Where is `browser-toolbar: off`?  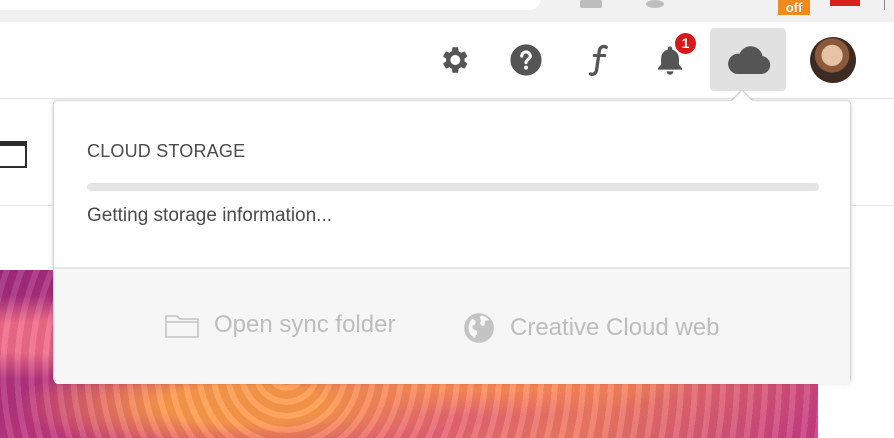 browser-toolbar: off is located at coordinates (447, 11).